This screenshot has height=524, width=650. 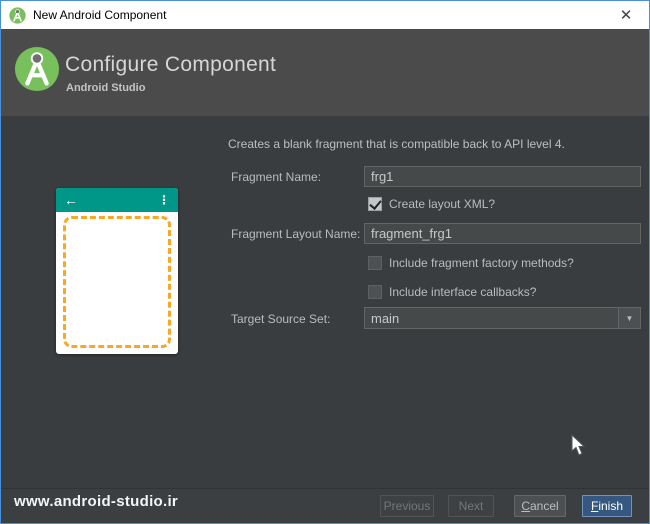 I want to click on fragment-layout-name-label: Fragment Layout Name:, so click(x=296, y=234).